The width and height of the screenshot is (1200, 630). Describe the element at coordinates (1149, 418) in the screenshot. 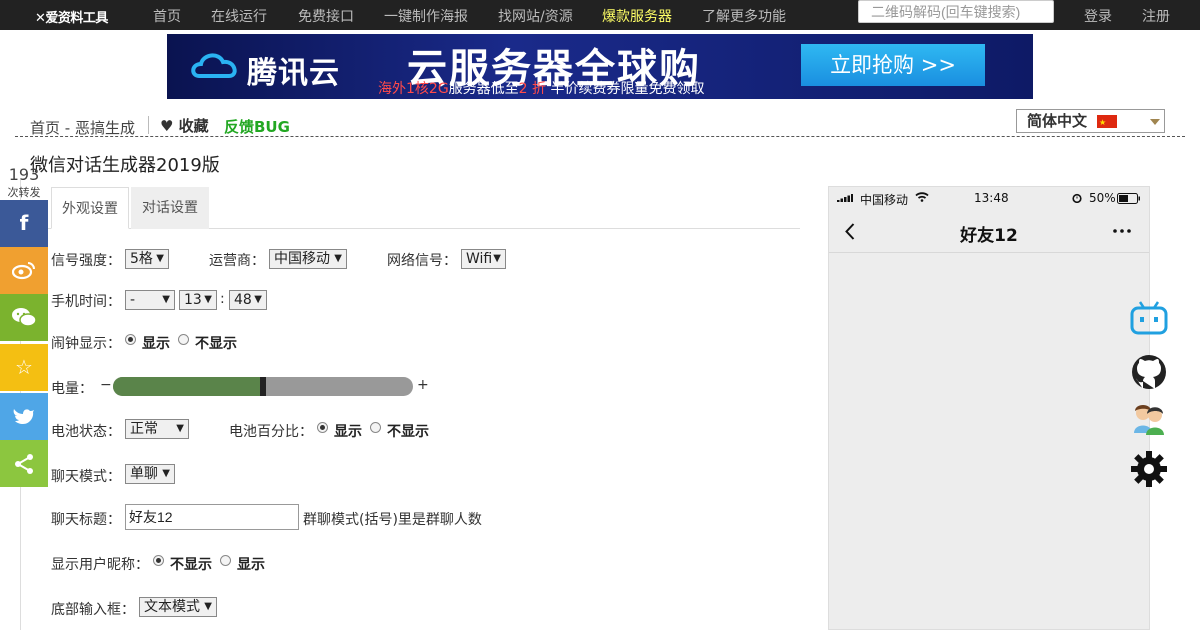

I see `customer-service-avatar-icon` at that location.